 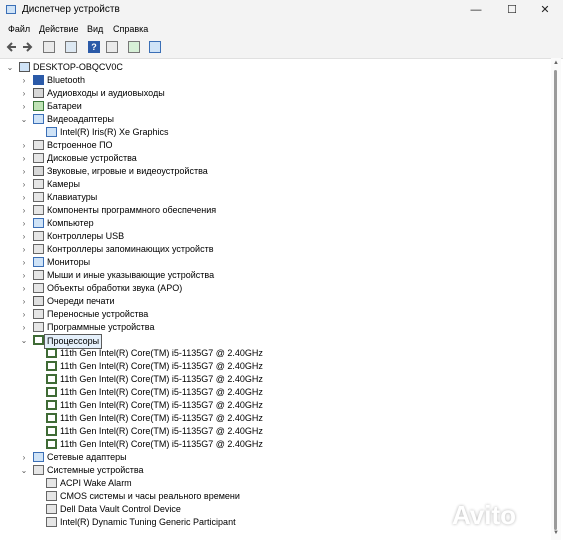 What do you see at coordinates (131, 275) in the screenshot?
I see `tree-item-label: Мыши и иные указывающие устройства` at bounding box center [131, 275].